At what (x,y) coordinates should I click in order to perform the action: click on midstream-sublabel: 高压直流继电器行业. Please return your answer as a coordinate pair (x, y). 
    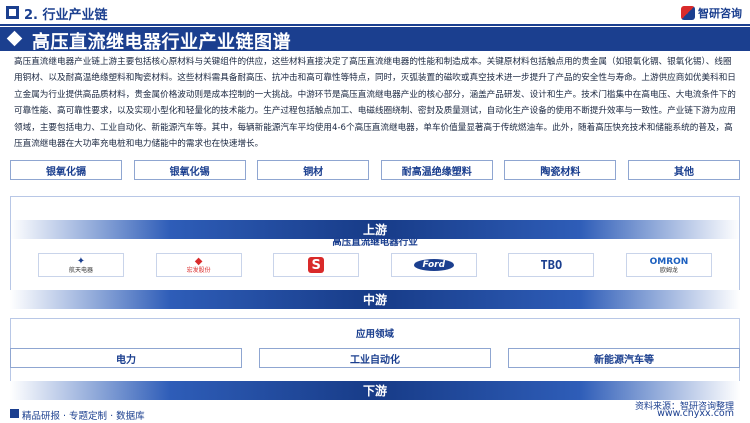
    Looking at the image, I should click on (375, 242).